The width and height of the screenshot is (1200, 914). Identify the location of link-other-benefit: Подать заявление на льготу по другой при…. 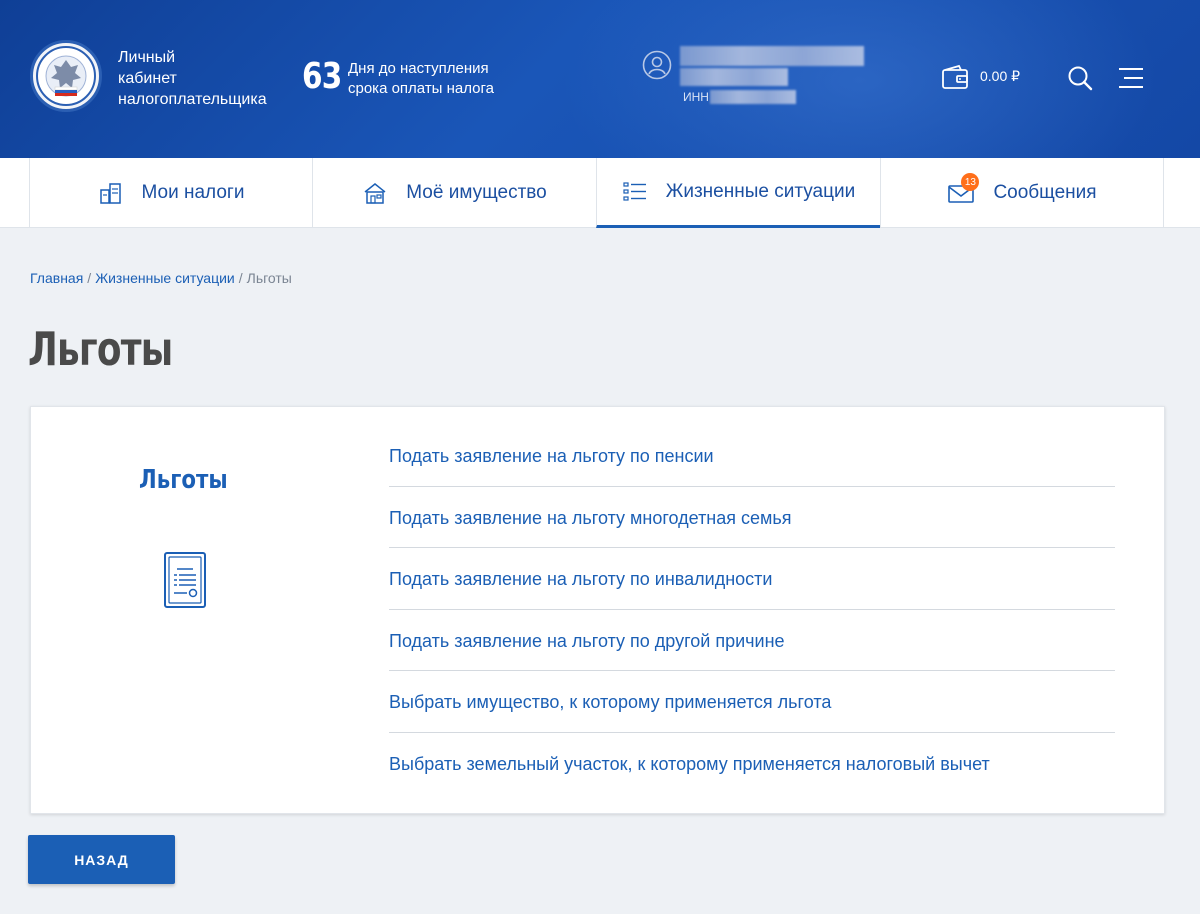
(752, 640).